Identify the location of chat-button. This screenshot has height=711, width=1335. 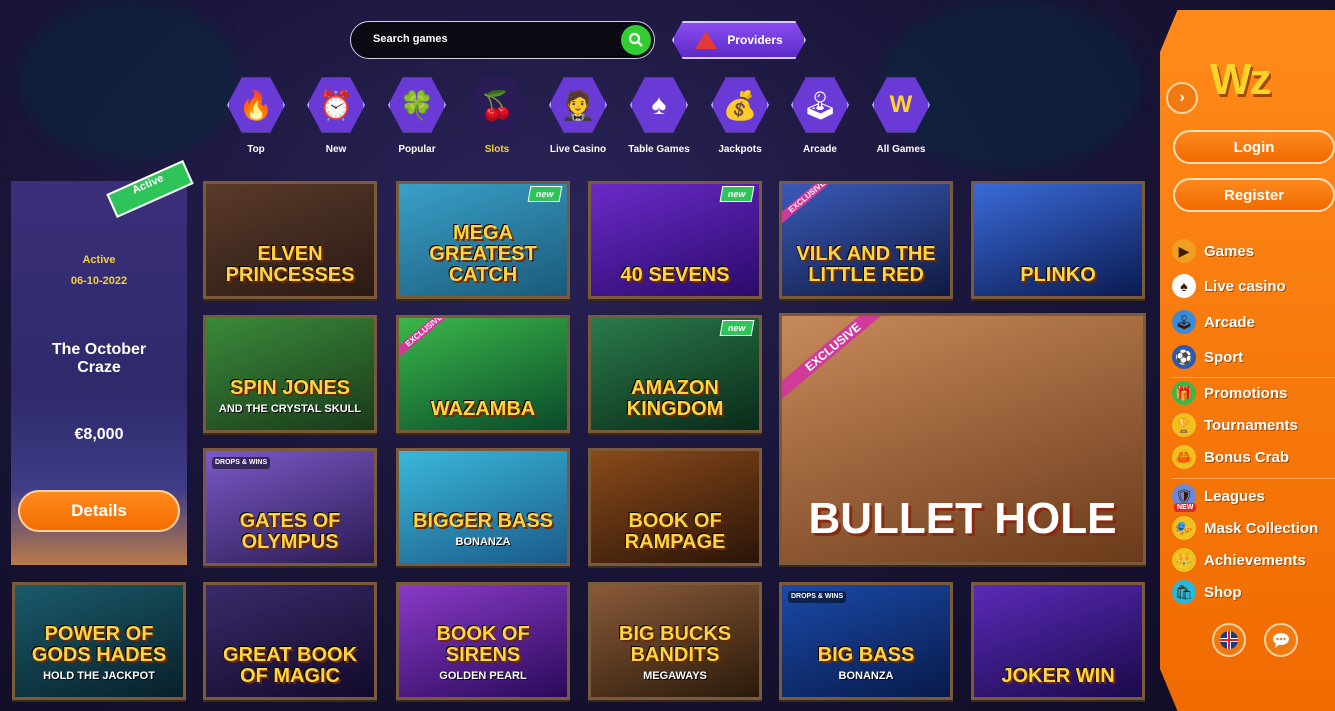
(1281, 640).